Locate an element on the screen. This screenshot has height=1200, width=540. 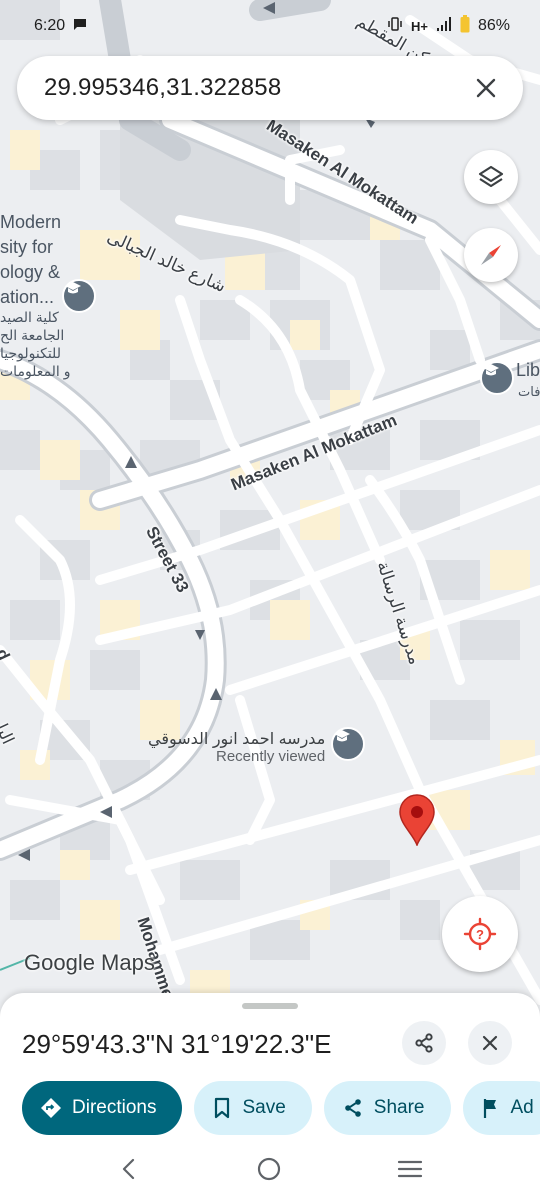
home-button is located at coordinates (269, 1171).